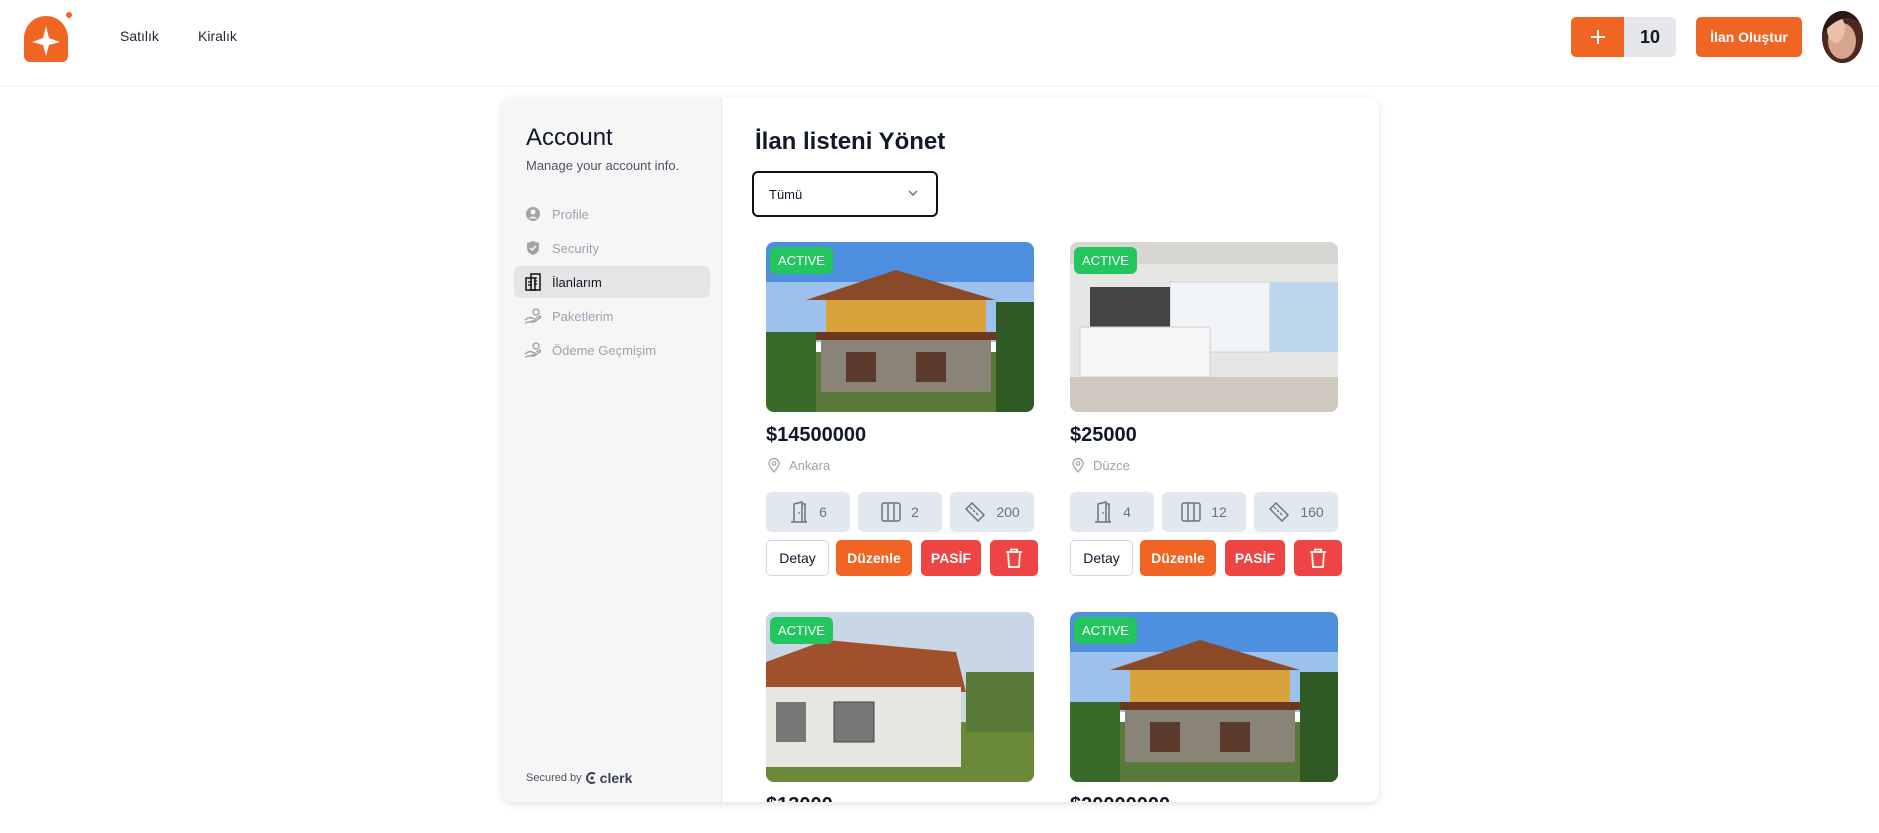 Image resolution: width=1879 pixels, height=833 pixels. What do you see at coordinates (570, 214) in the screenshot?
I see `sidebar-item-label: Profile` at bounding box center [570, 214].